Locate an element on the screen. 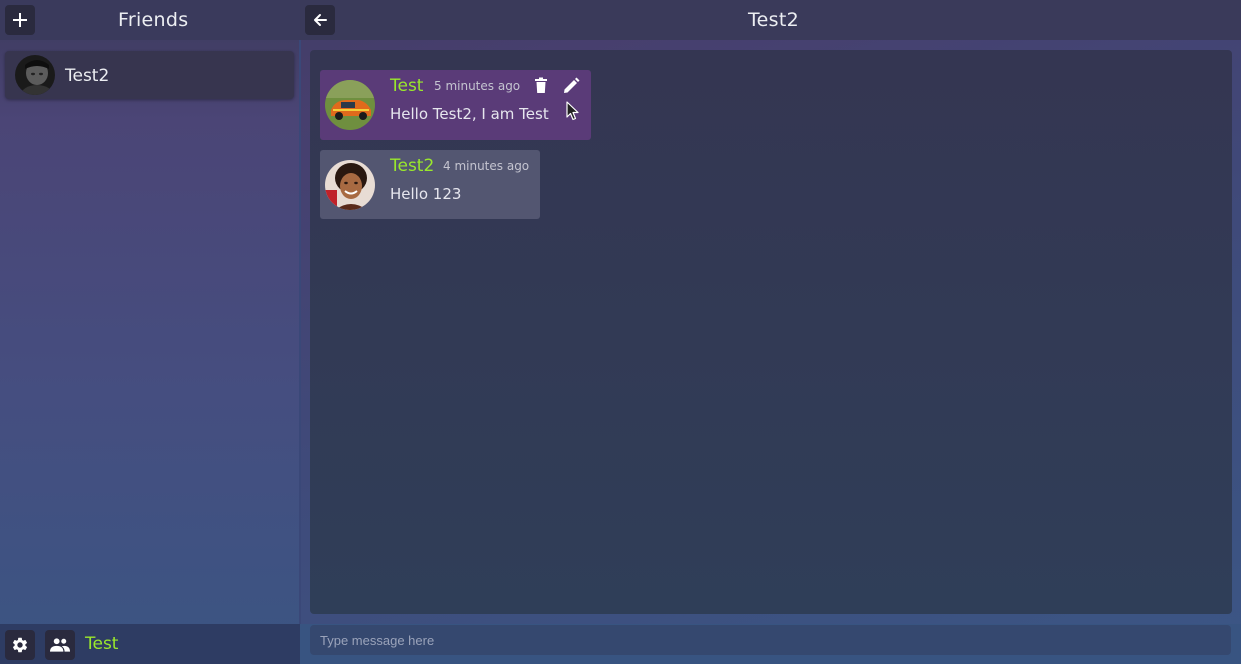 This screenshot has height=664, width=1241. pencil-icon is located at coordinates (571, 86).